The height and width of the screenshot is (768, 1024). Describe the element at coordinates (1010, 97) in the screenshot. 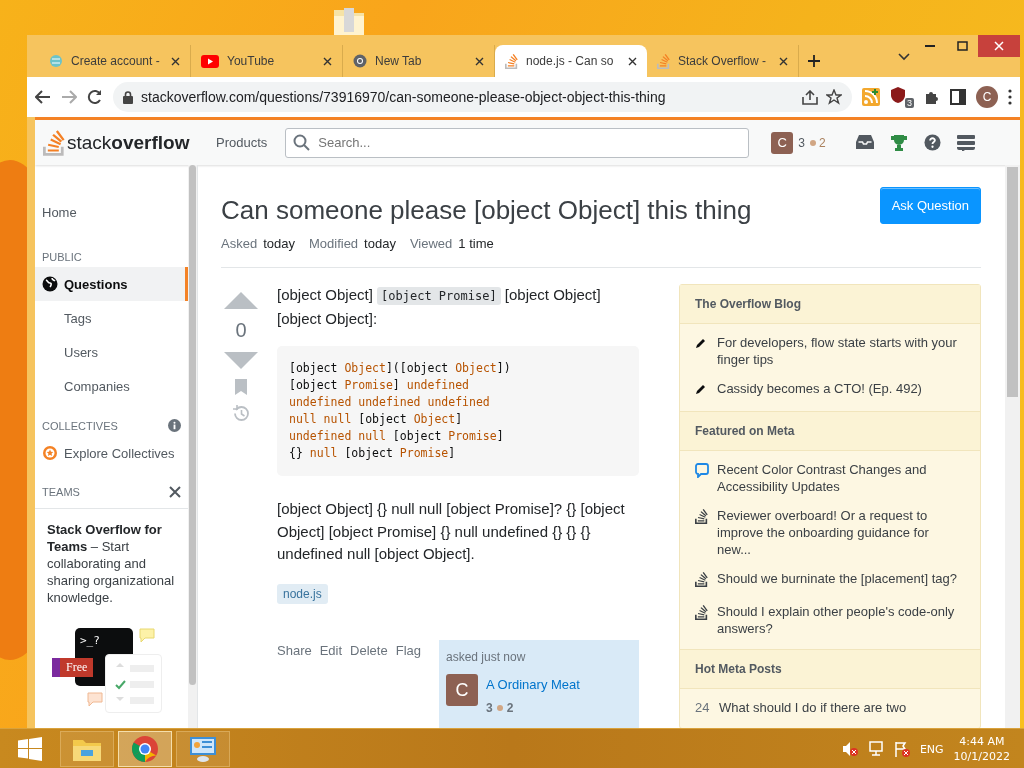

I see `more-menu-icon` at that location.